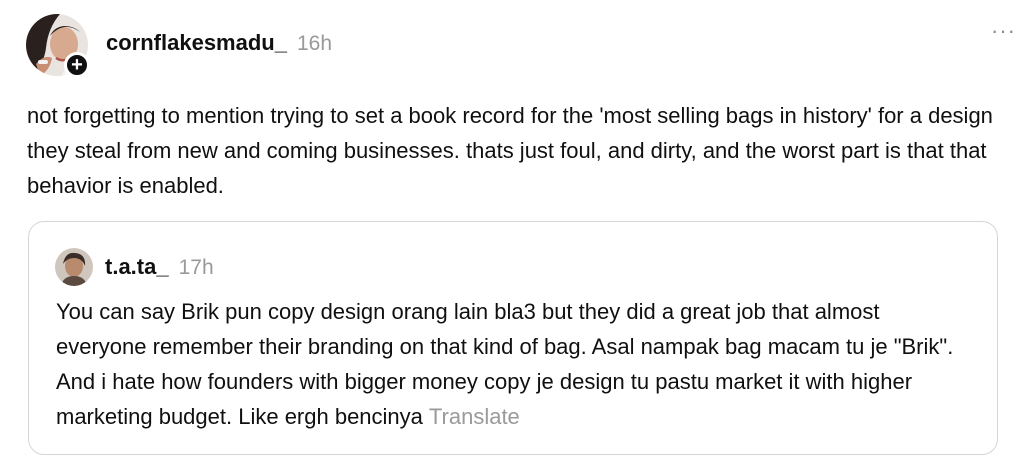 This screenshot has width=1024, height=468. What do you see at coordinates (58, 46) in the screenshot?
I see `author-avatar: +` at bounding box center [58, 46].